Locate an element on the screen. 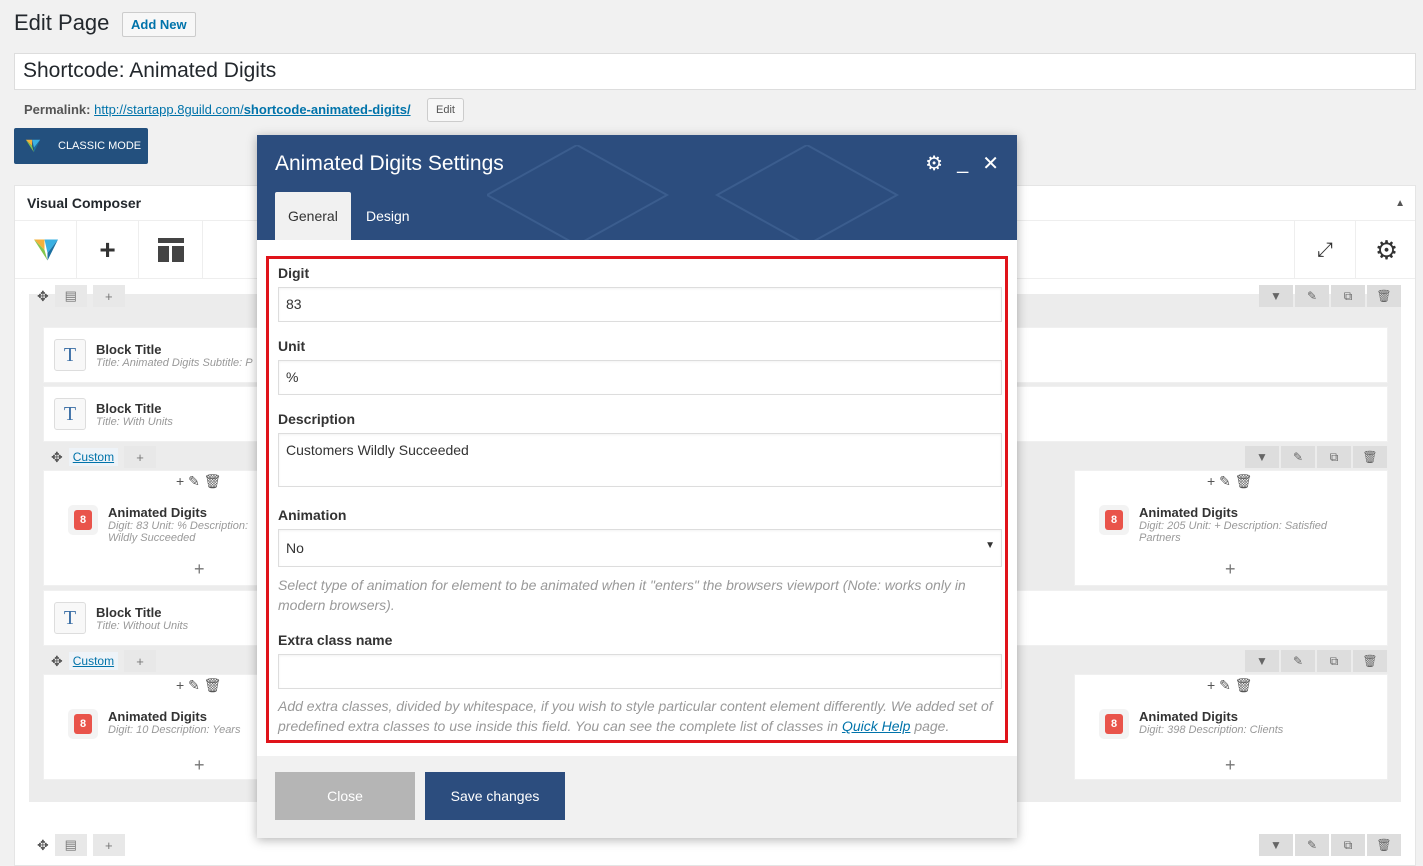  element-desc: Digit: 83 Unit: % Description: is located at coordinates (178, 526).